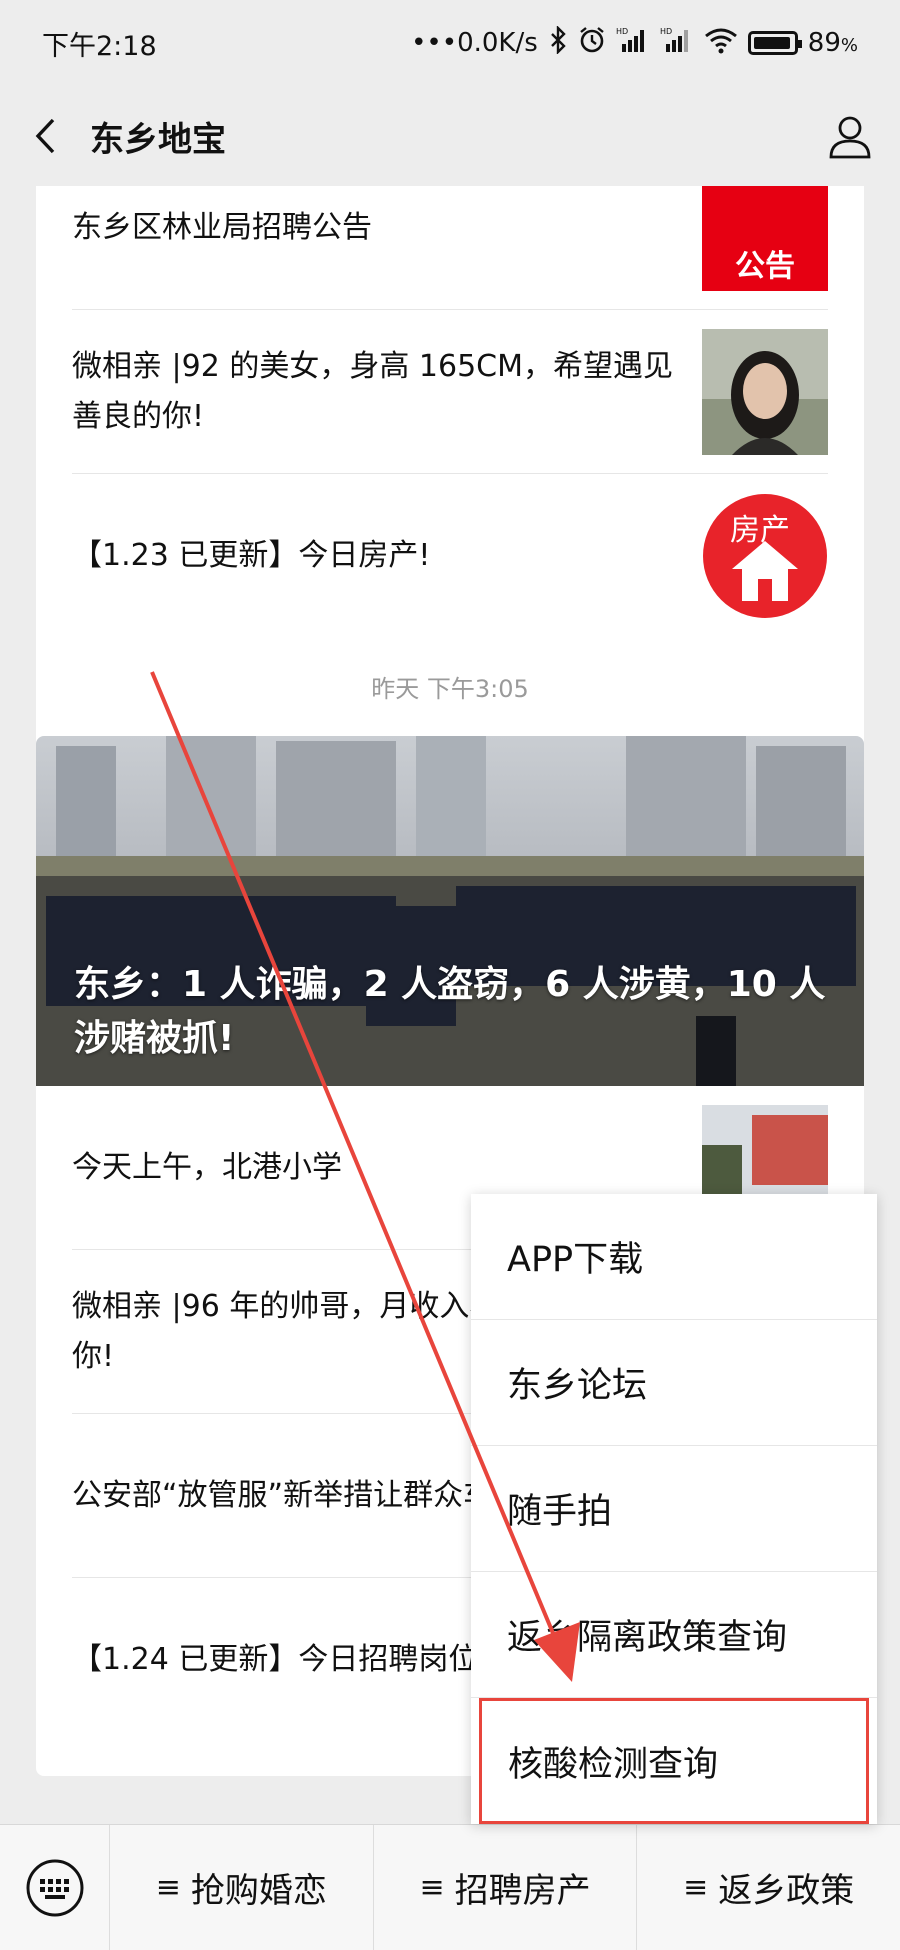  What do you see at coordinates (674, 1383) in the screenshot?
I see `menu-item-forum: 东乡论坛` at bounding box center [674, 1383].